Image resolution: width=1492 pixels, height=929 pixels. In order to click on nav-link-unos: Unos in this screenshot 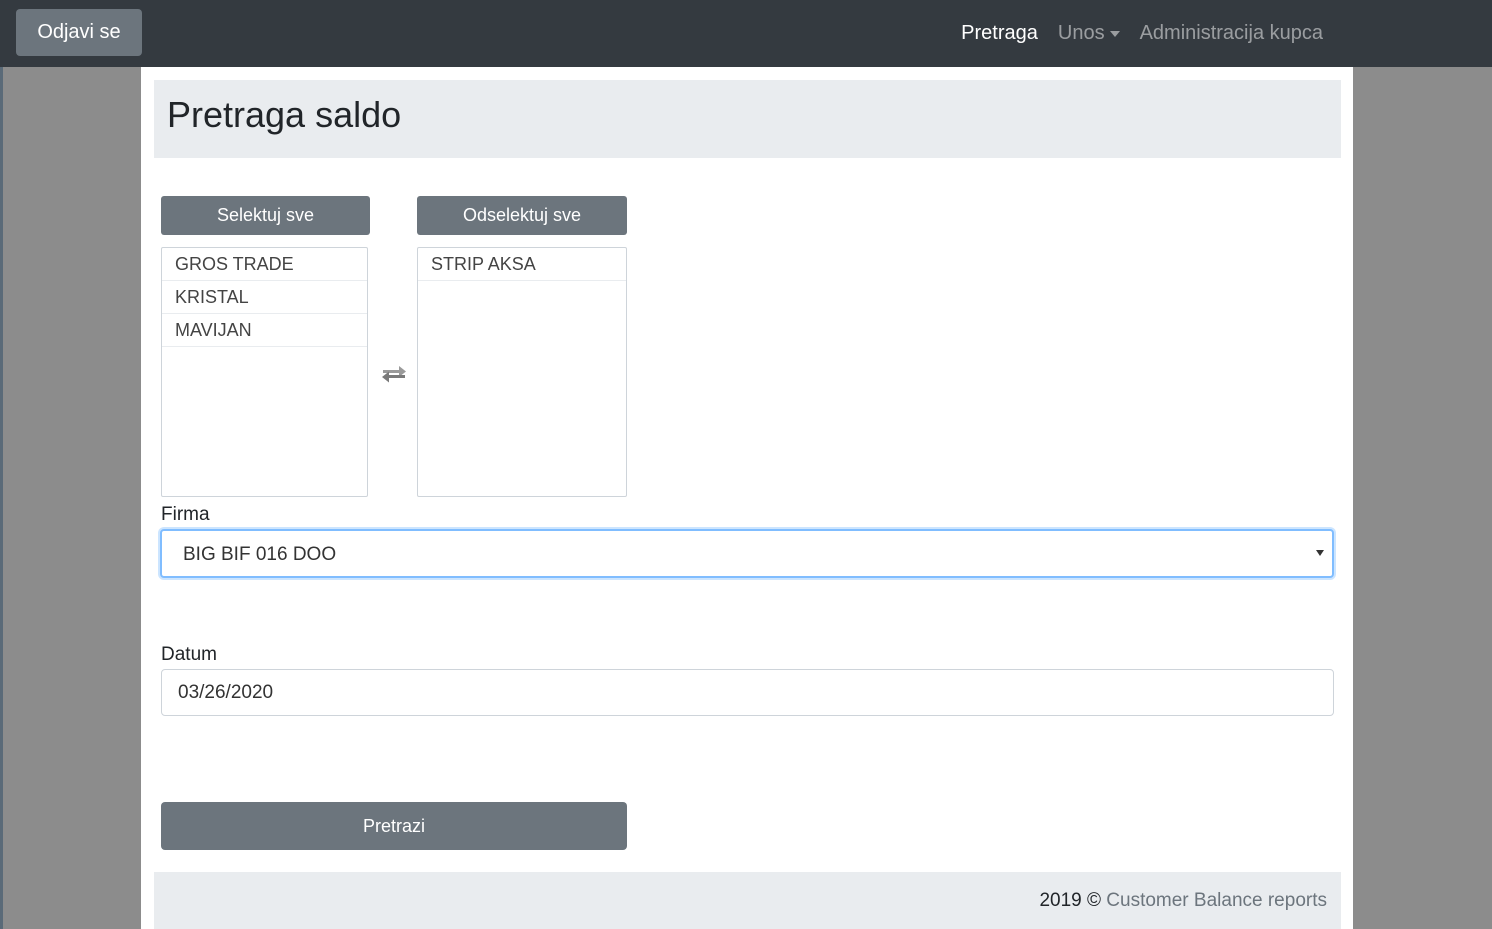, I will do `click(1089, 33)`.